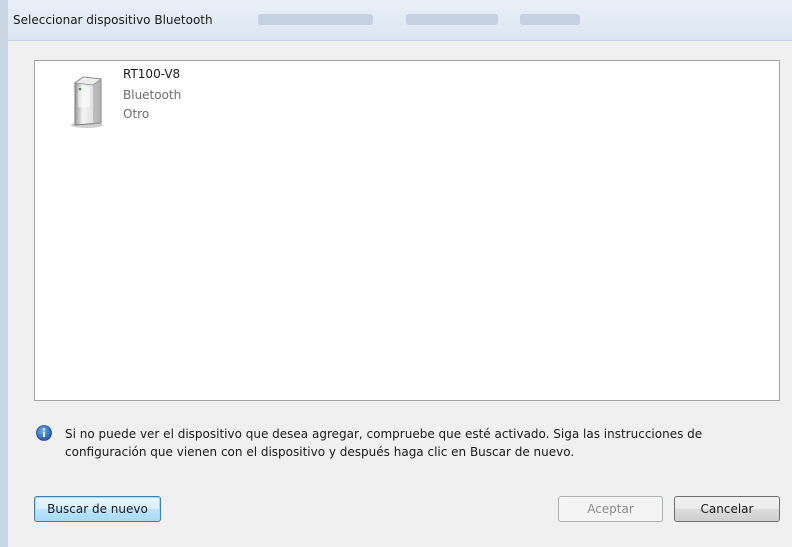 The image size is (792, 547). Describe the element at coordinates (97, 509) in the screenshot. I see `search-again-button: Buscar de nuevo` at that location.